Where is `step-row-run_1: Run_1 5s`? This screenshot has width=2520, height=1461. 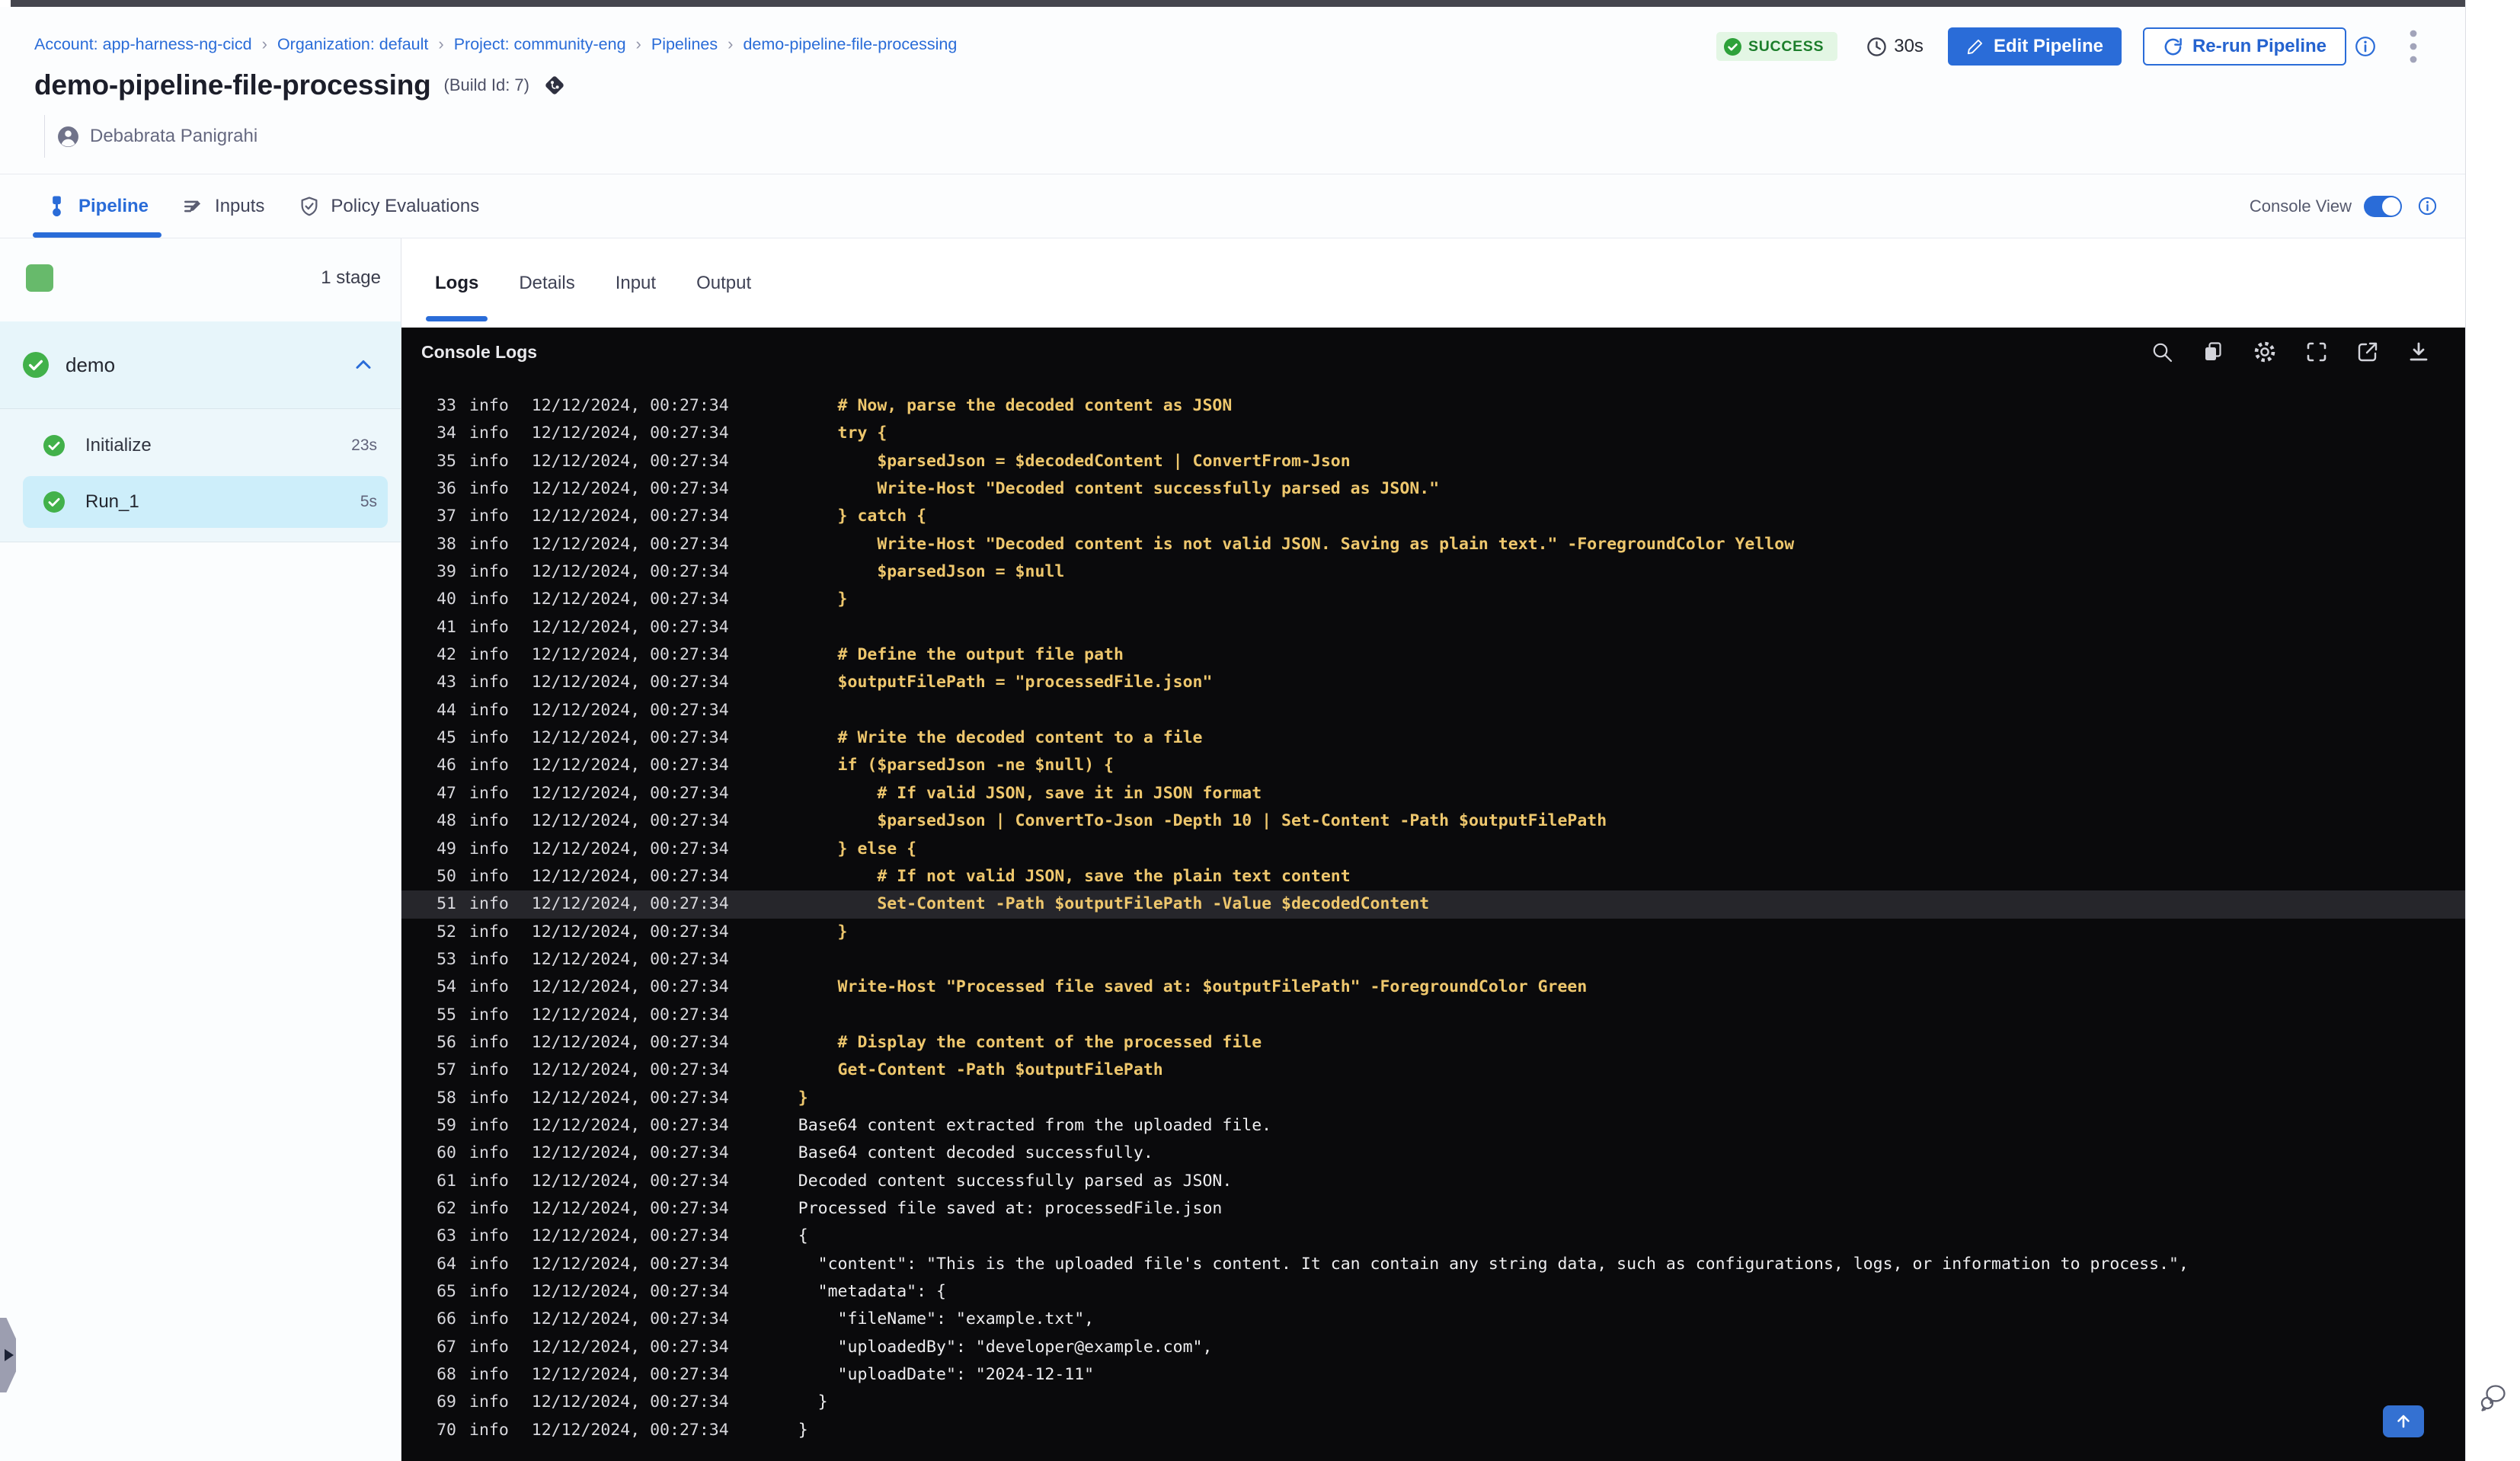 step-row-run_1: Run_1 5s is located at coordinates (205, 502).